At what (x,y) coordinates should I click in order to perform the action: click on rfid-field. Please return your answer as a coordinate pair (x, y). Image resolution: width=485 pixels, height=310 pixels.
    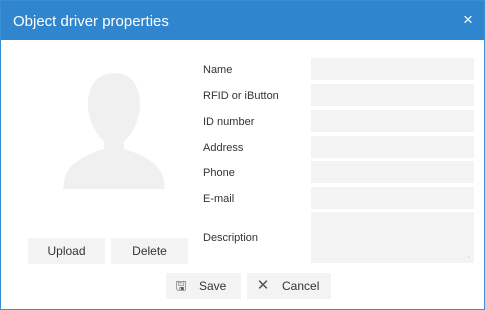
    Looking at the image, I should click on (392, 95).